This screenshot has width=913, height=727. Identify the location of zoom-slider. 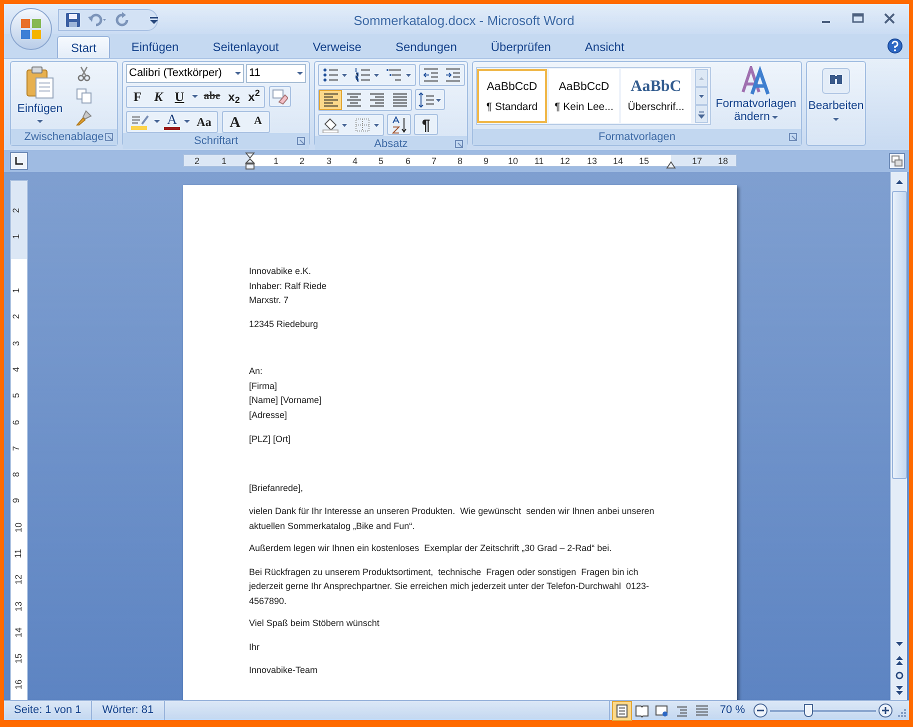
(823, 711).